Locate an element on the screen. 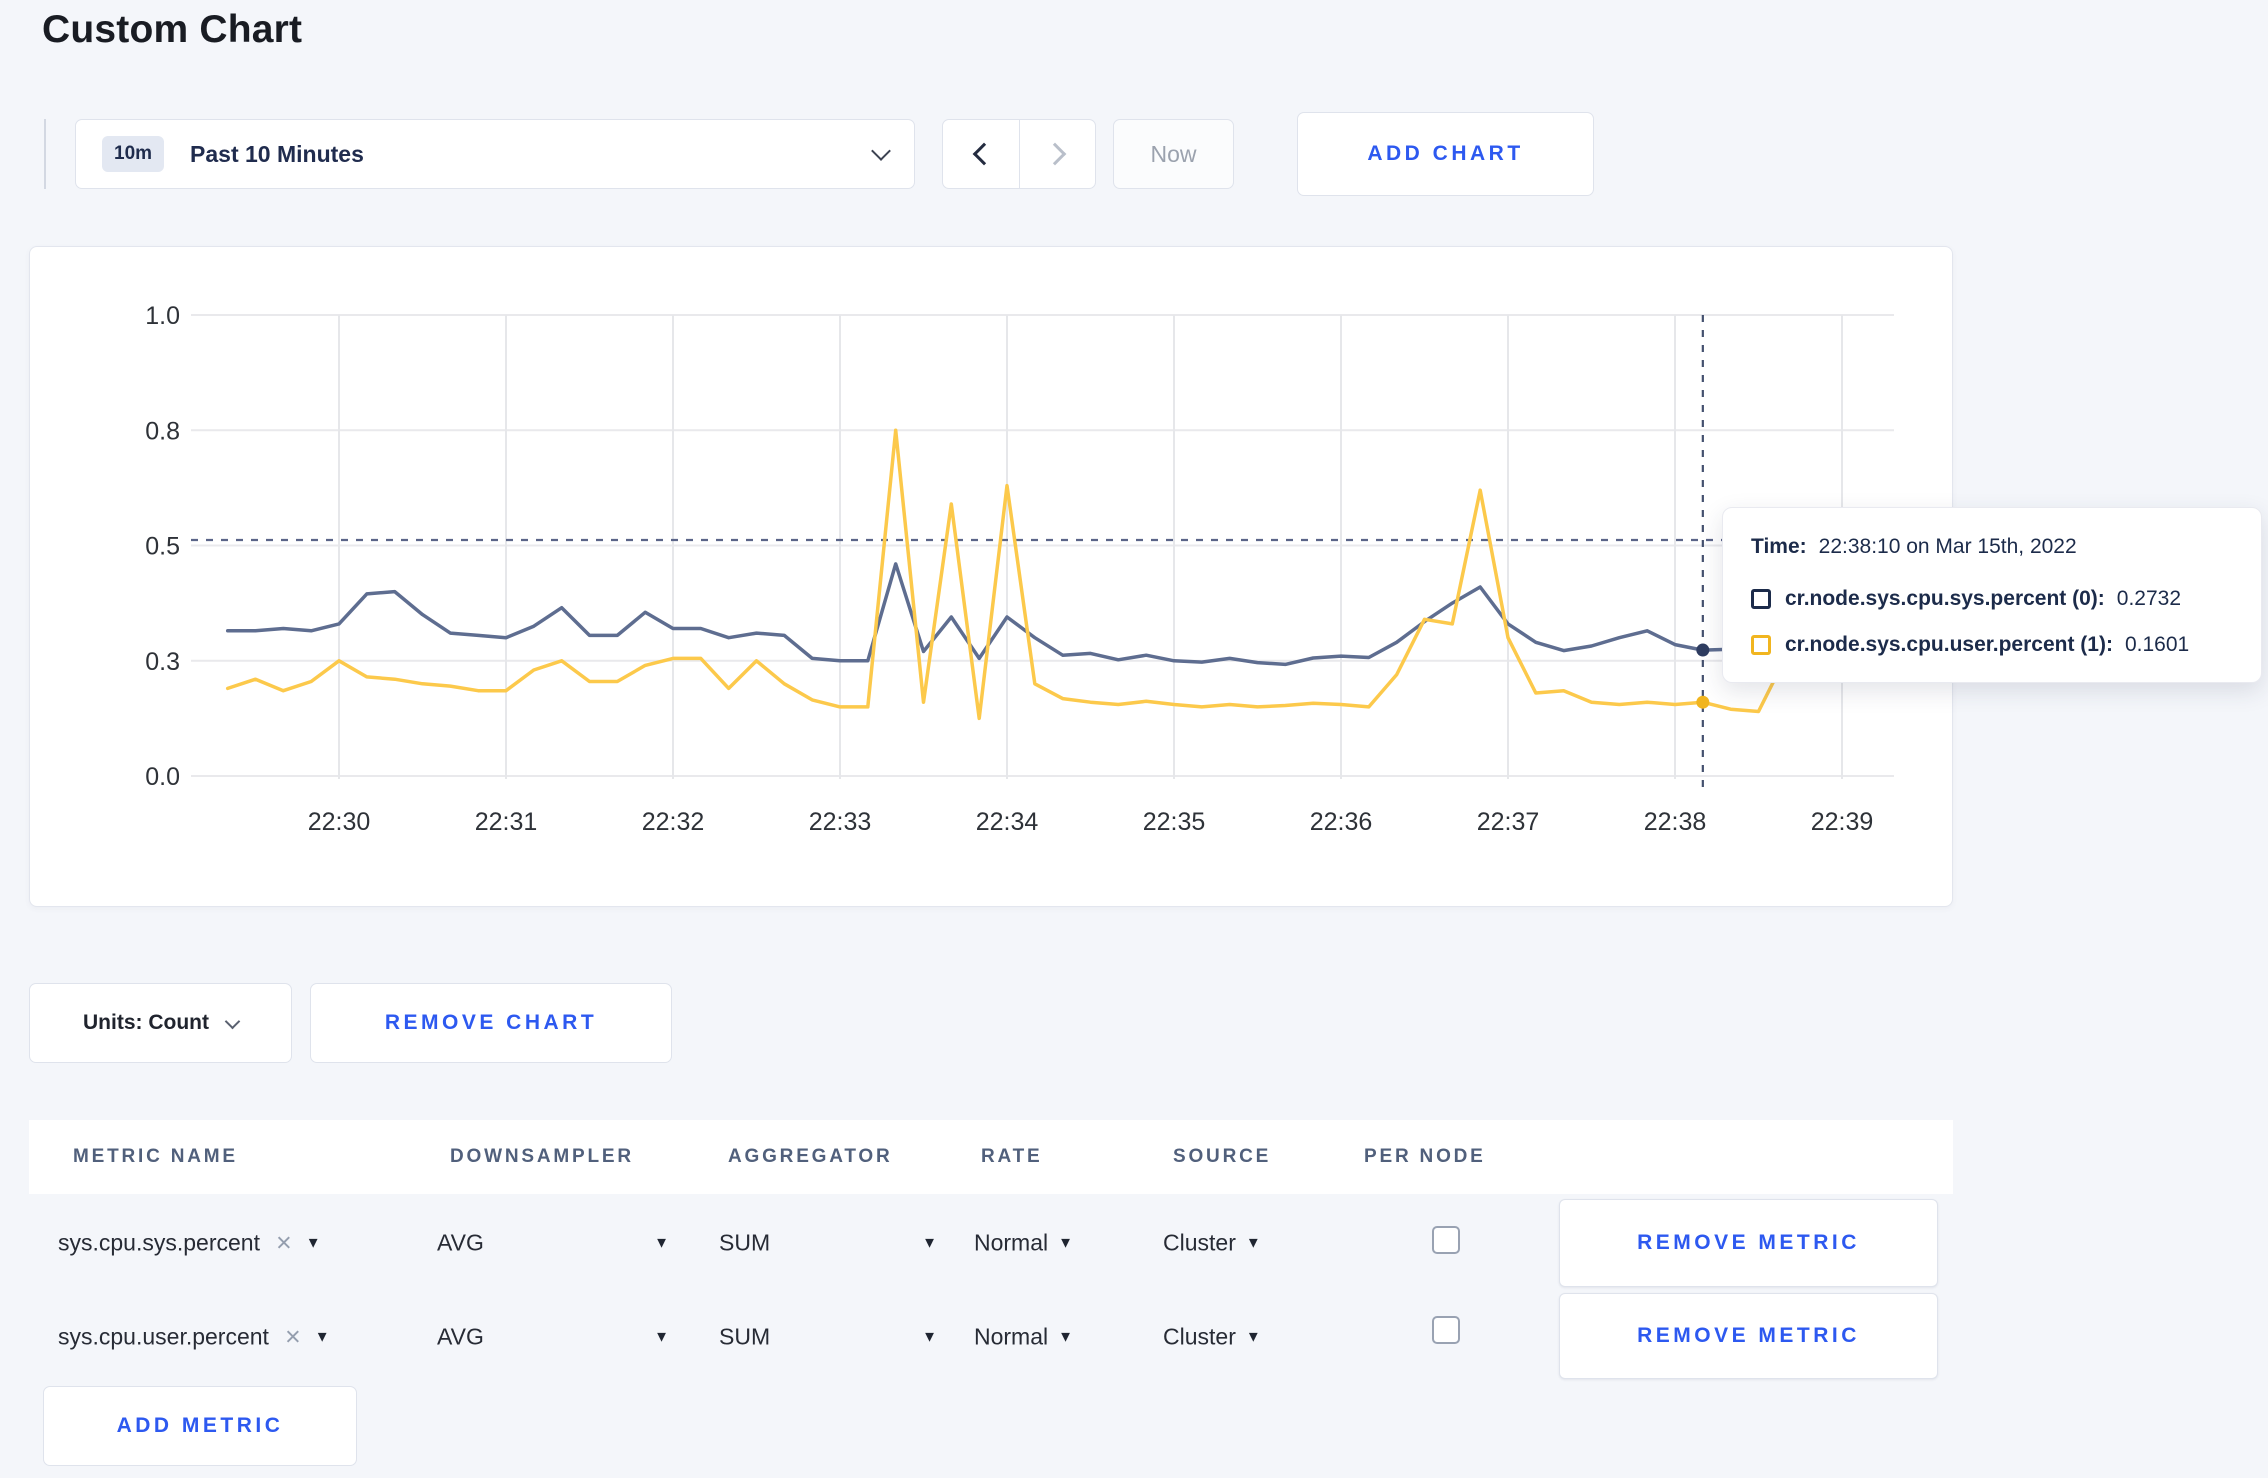  y-axis-label: 1.0 is located at coordinates (162, 316).